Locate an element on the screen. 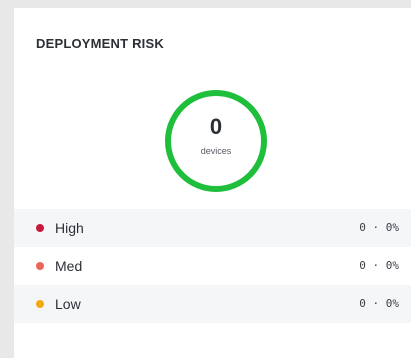  device-count-unit: devices is located at coordinates (216, 151).